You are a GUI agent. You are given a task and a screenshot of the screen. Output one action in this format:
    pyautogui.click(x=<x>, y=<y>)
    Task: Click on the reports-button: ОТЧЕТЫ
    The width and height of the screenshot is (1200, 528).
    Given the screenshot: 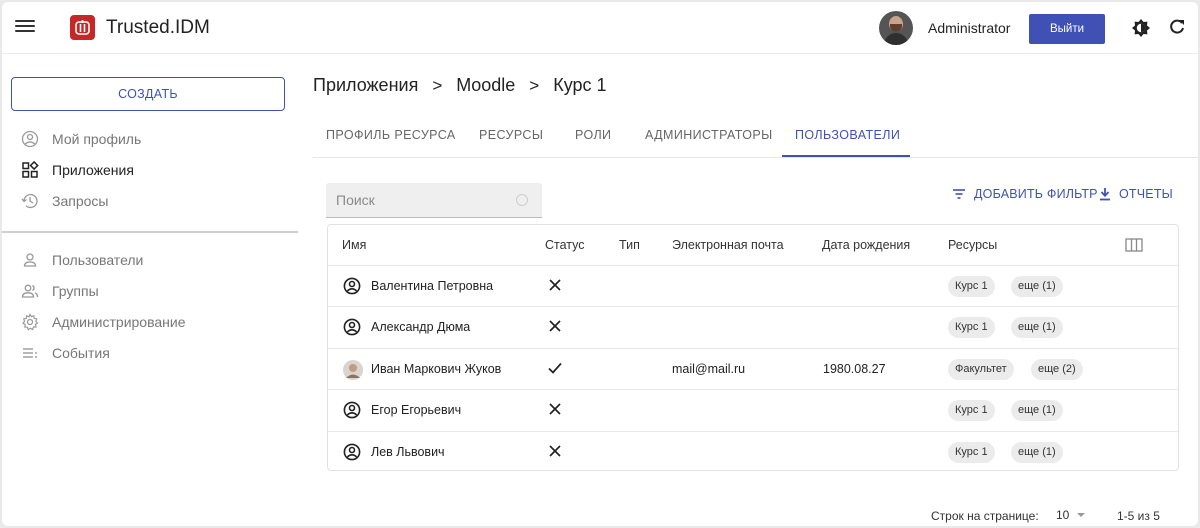 What is the action you would take?
    pyautogui.click(x=1136, y=194)
    